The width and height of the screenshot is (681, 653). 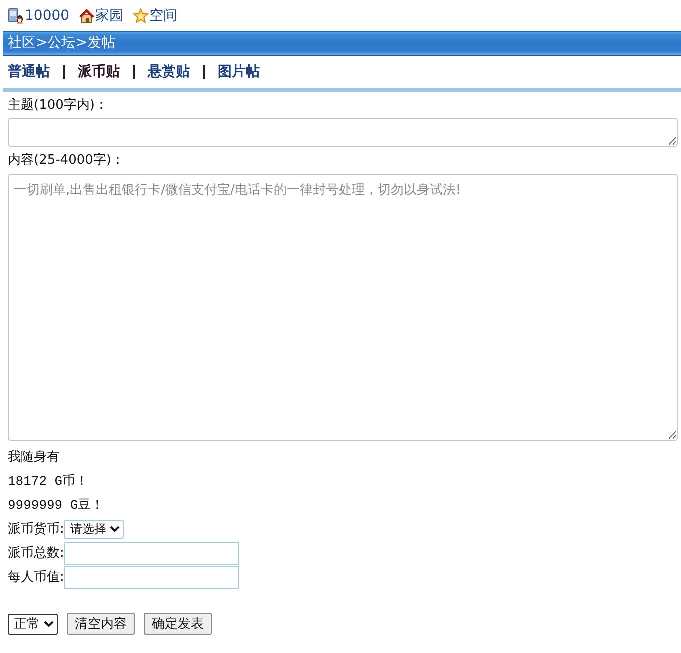 What do you see at coordinates (99, 72) in the screenshot?
I see `post-type-tab: 派币贴` at bounding box center [99, 72].